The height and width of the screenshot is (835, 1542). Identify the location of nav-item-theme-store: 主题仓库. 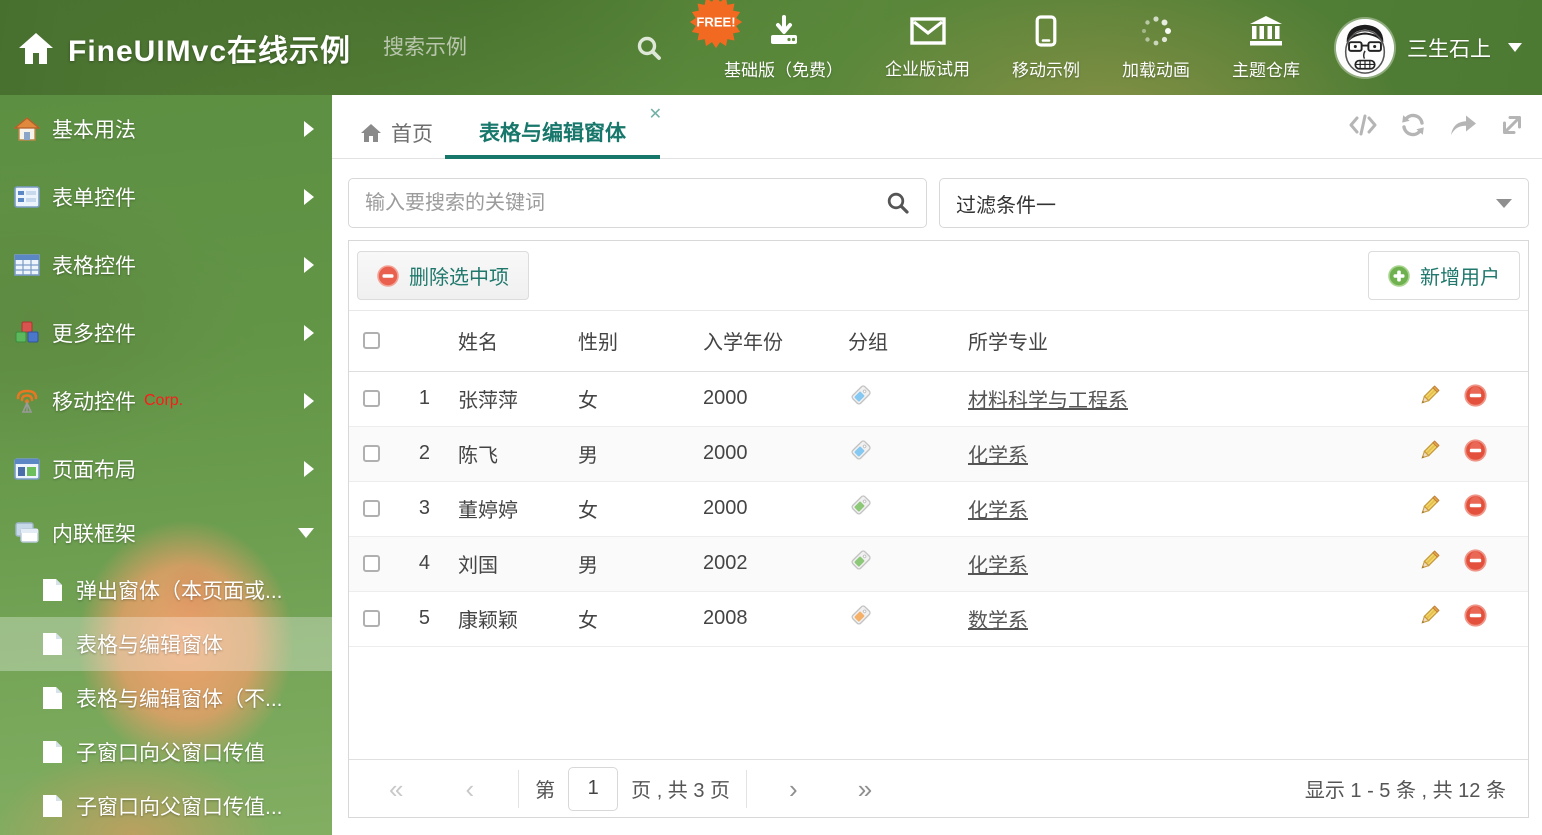
(1266, 48).